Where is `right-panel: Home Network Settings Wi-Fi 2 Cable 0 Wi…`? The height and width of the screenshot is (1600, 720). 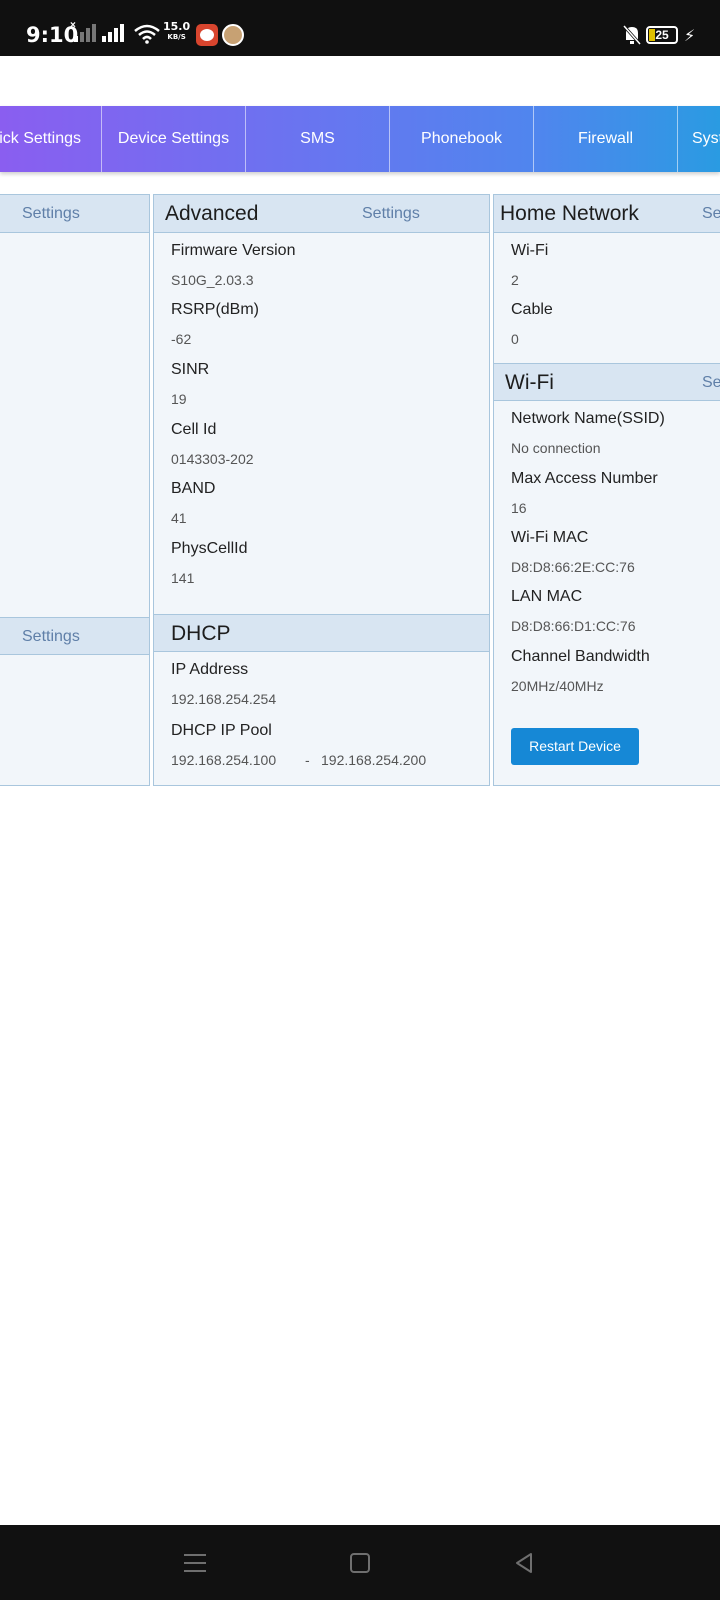
right-panel: Home Network Settings Wi-Fi 2 Cable 0 Wi… is located at coordinates (606, 490).